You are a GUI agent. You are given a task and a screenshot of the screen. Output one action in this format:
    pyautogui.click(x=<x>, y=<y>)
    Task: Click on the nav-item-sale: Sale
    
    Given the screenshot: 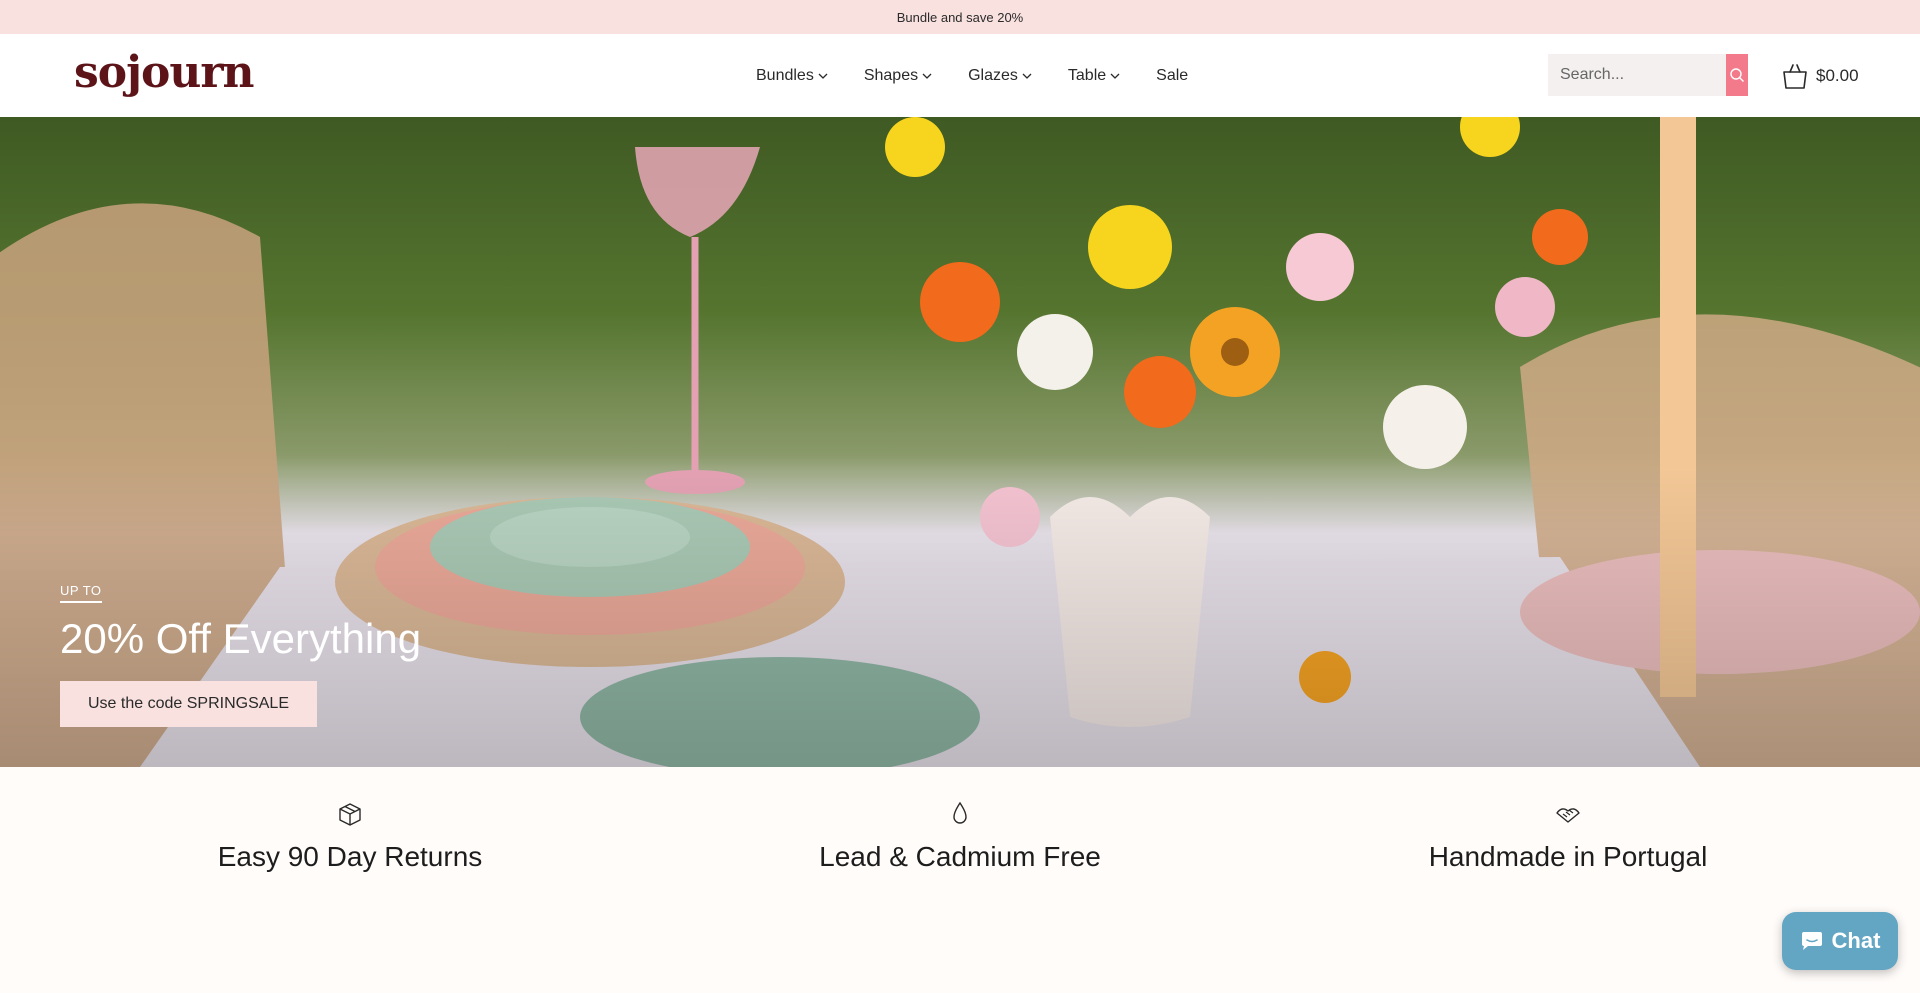 What is the action you would take?
    pyautogui.click(x=1172, y=76)
    